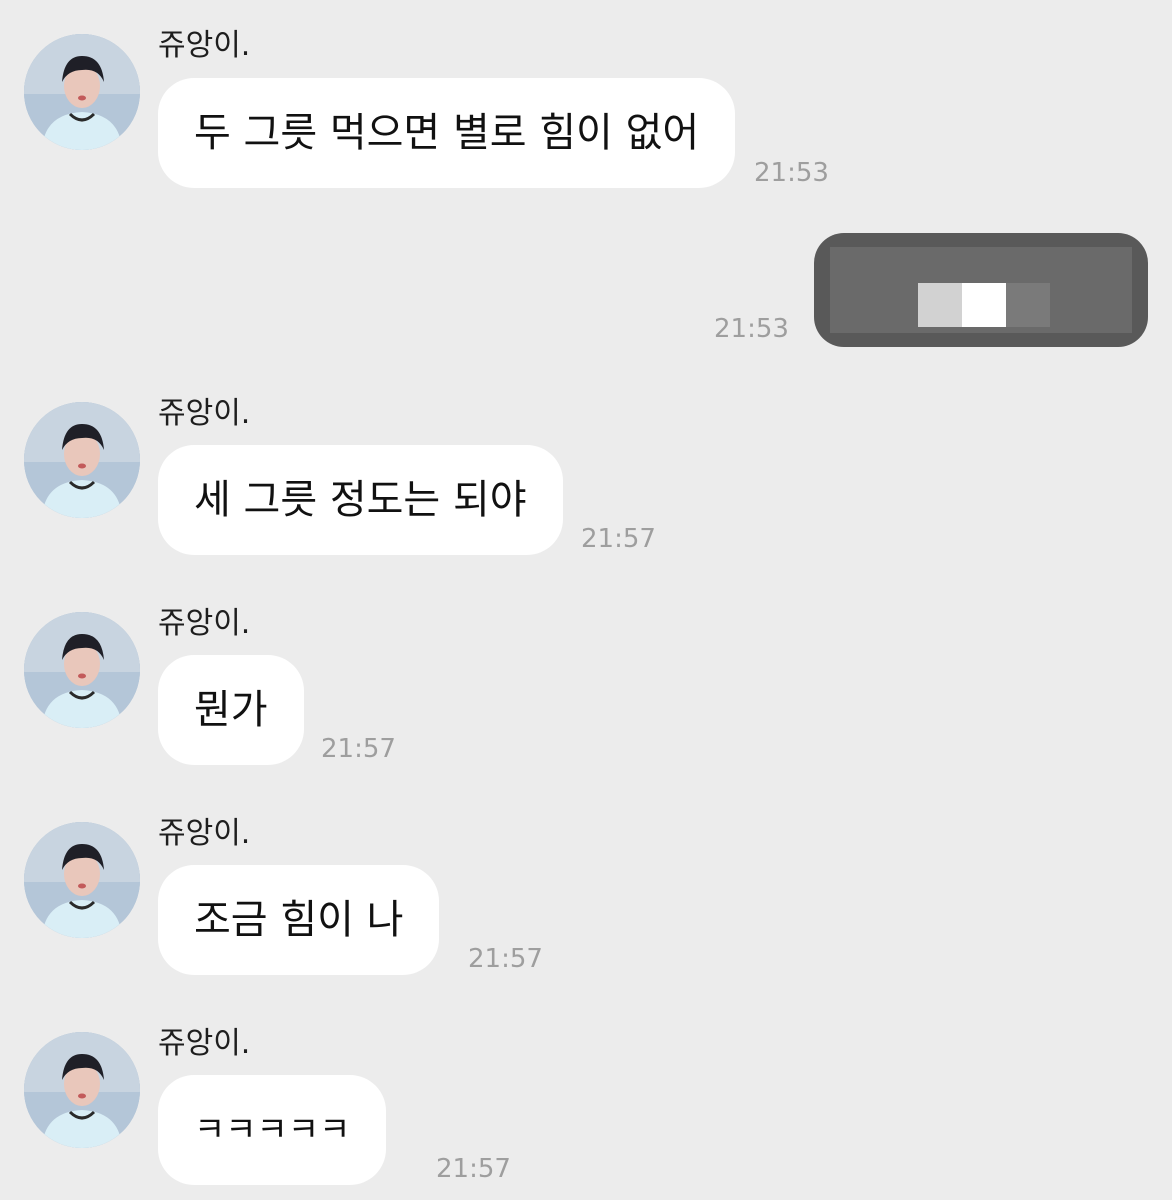 Image resolution: width=1172 pixels, height=1200 pixels. Describe the element at coordinates (299, 920) in the screenshot. I see `message-bubble: 조금 힘이 나` at that location.